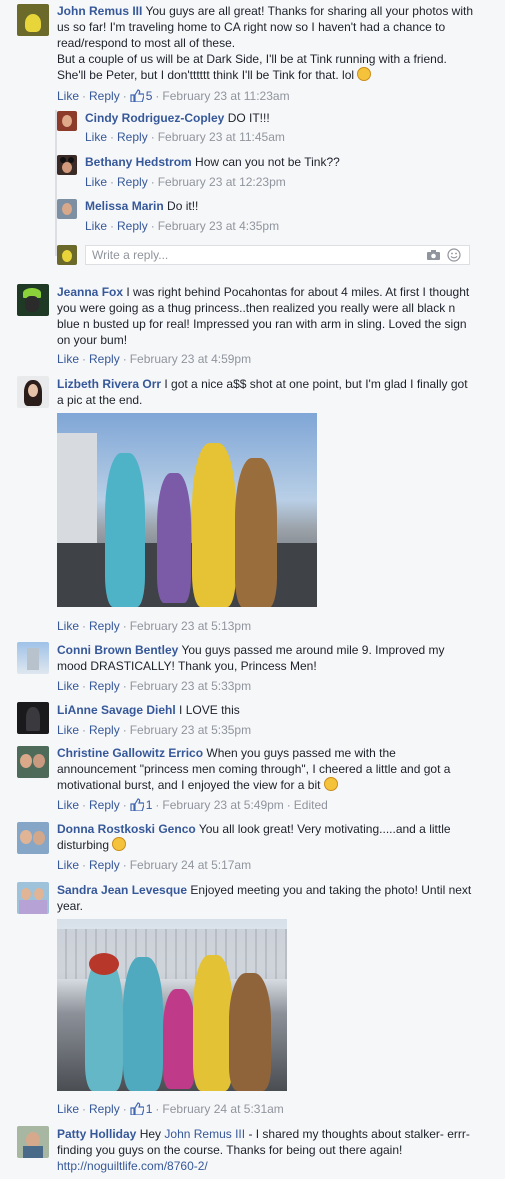 This screenshot has height=1179, width=505. I want to click on comment-text: Hey, so click(150, 1134).